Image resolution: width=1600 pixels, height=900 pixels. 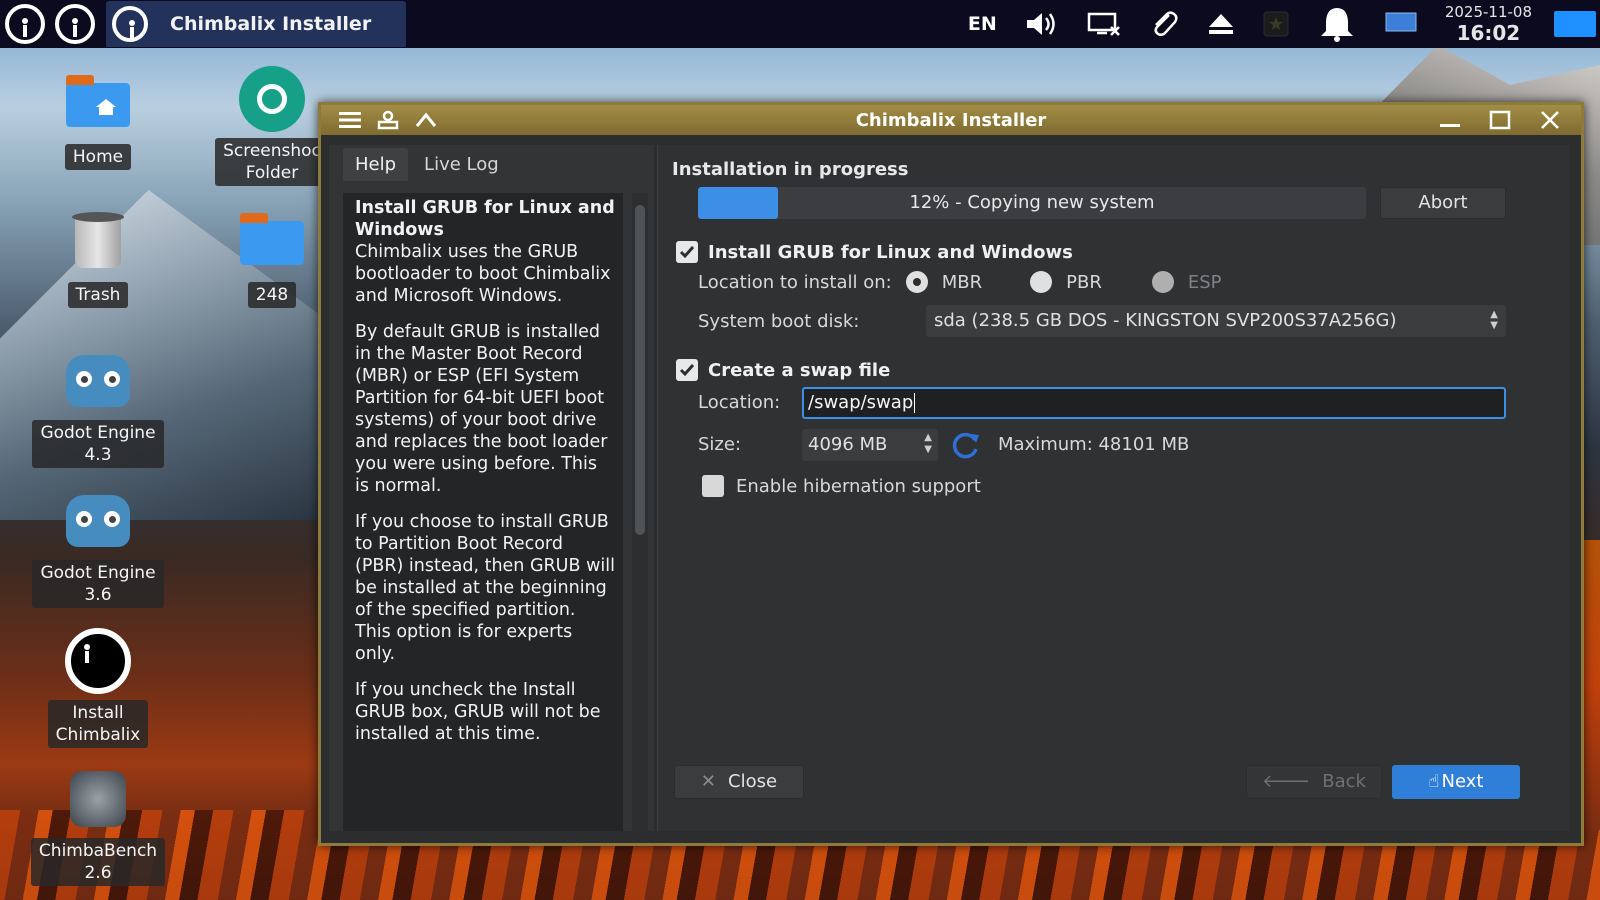 I want to click on eject-icon, so click(x=1221, y=24).